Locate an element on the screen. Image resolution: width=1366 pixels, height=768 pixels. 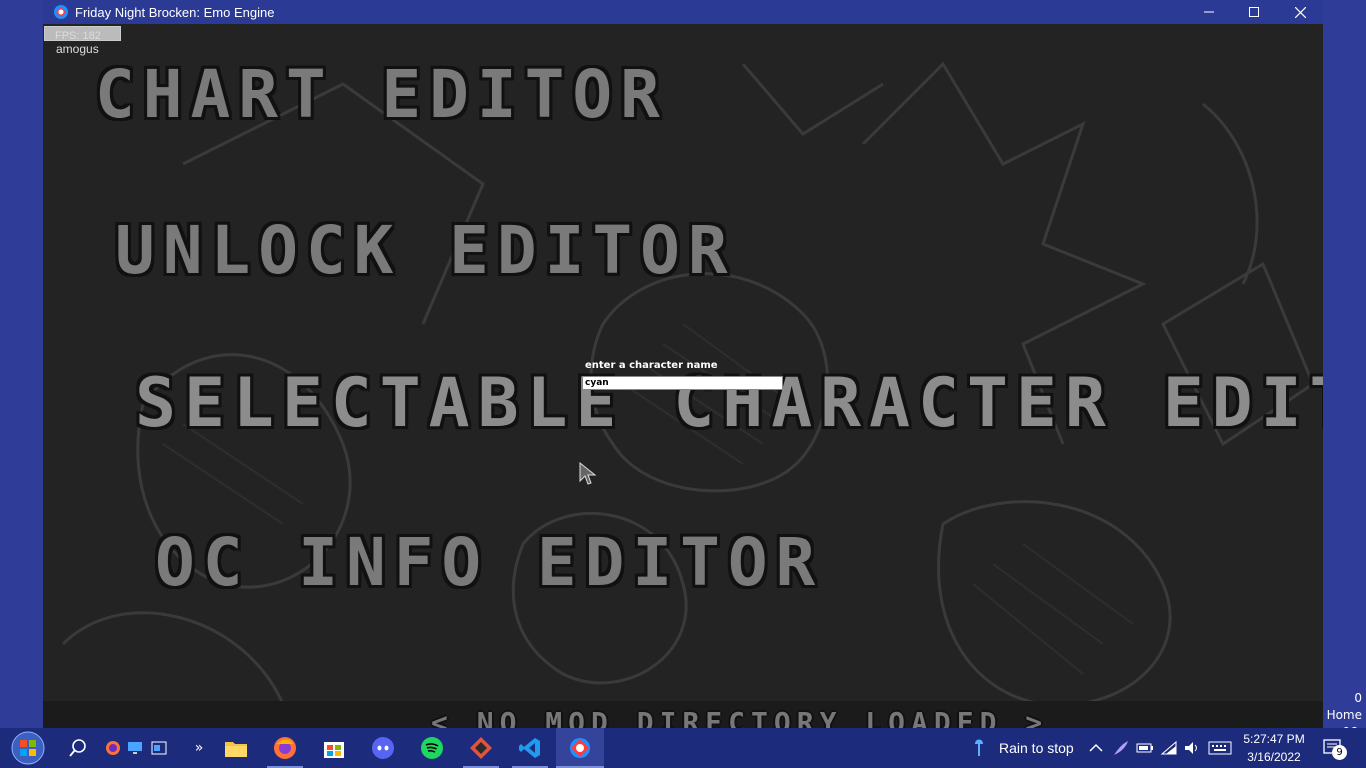
weather-text: Rain to stop is located at coordinates (1036, 748).